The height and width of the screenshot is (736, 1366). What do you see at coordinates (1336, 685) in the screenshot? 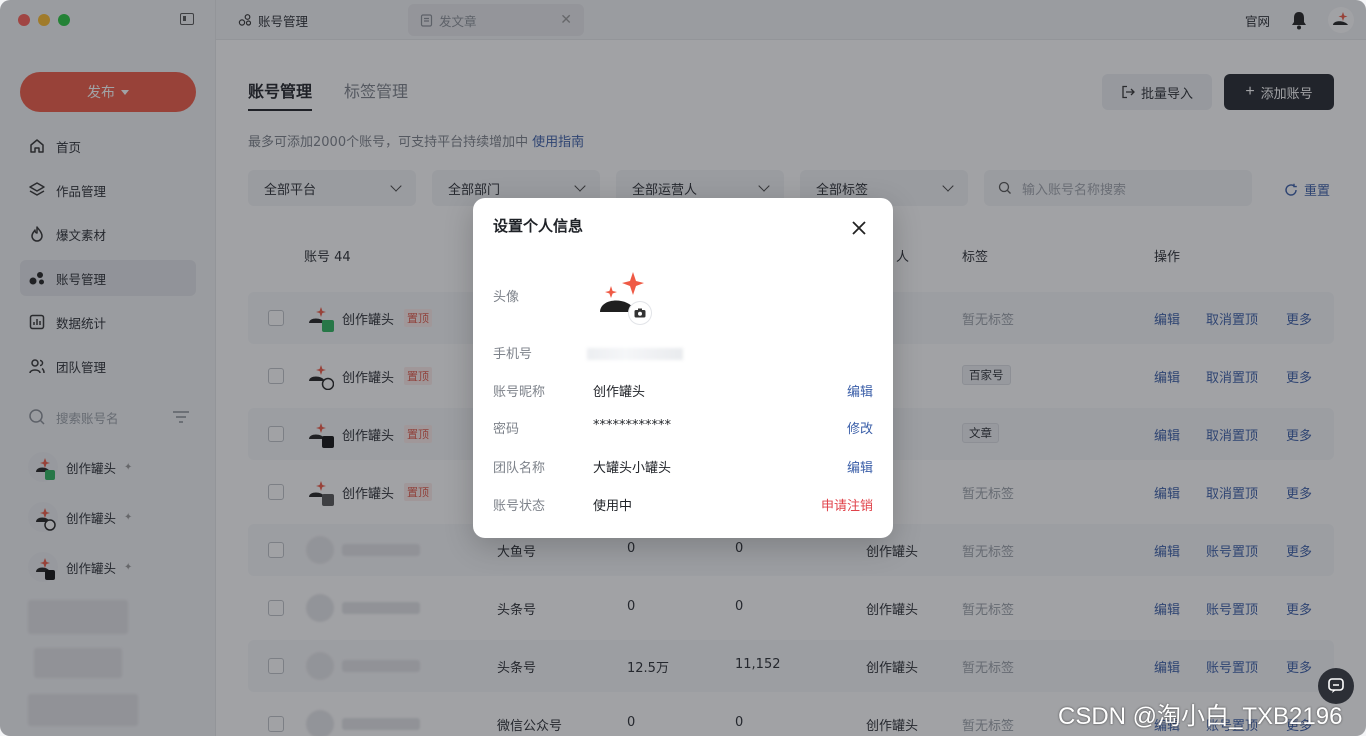
I see `chat-icon` at bounding box center [1336, 685].